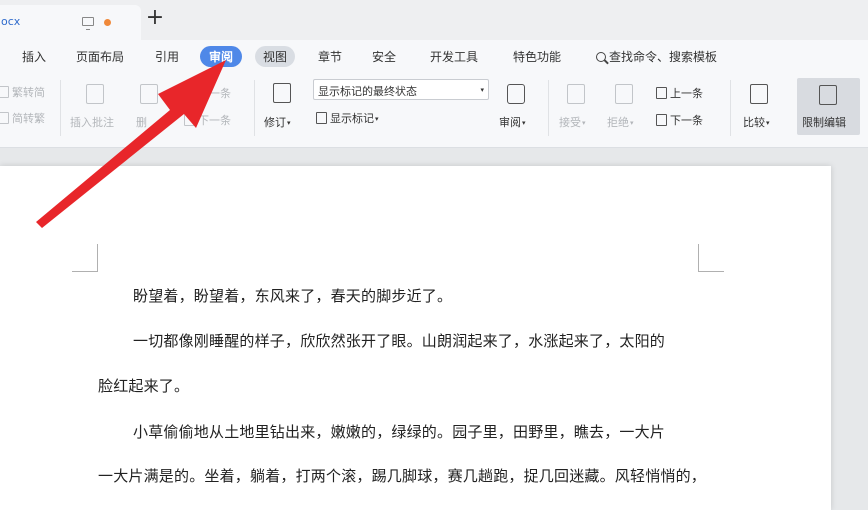 The image size is (868, 510). I want to click on document-tab: ocx, so click(70, 22).